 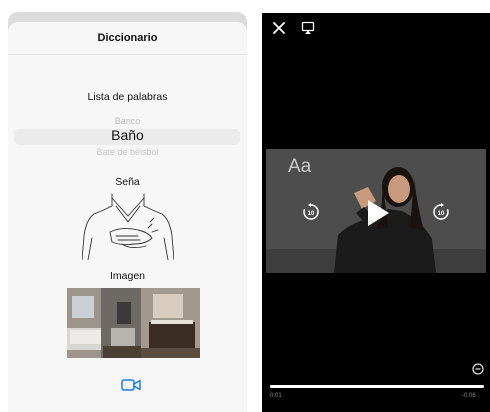 What do you see at coordinates (279, 28) in the screenshot?
I see `close-icon` at bounding box center [279, 28].